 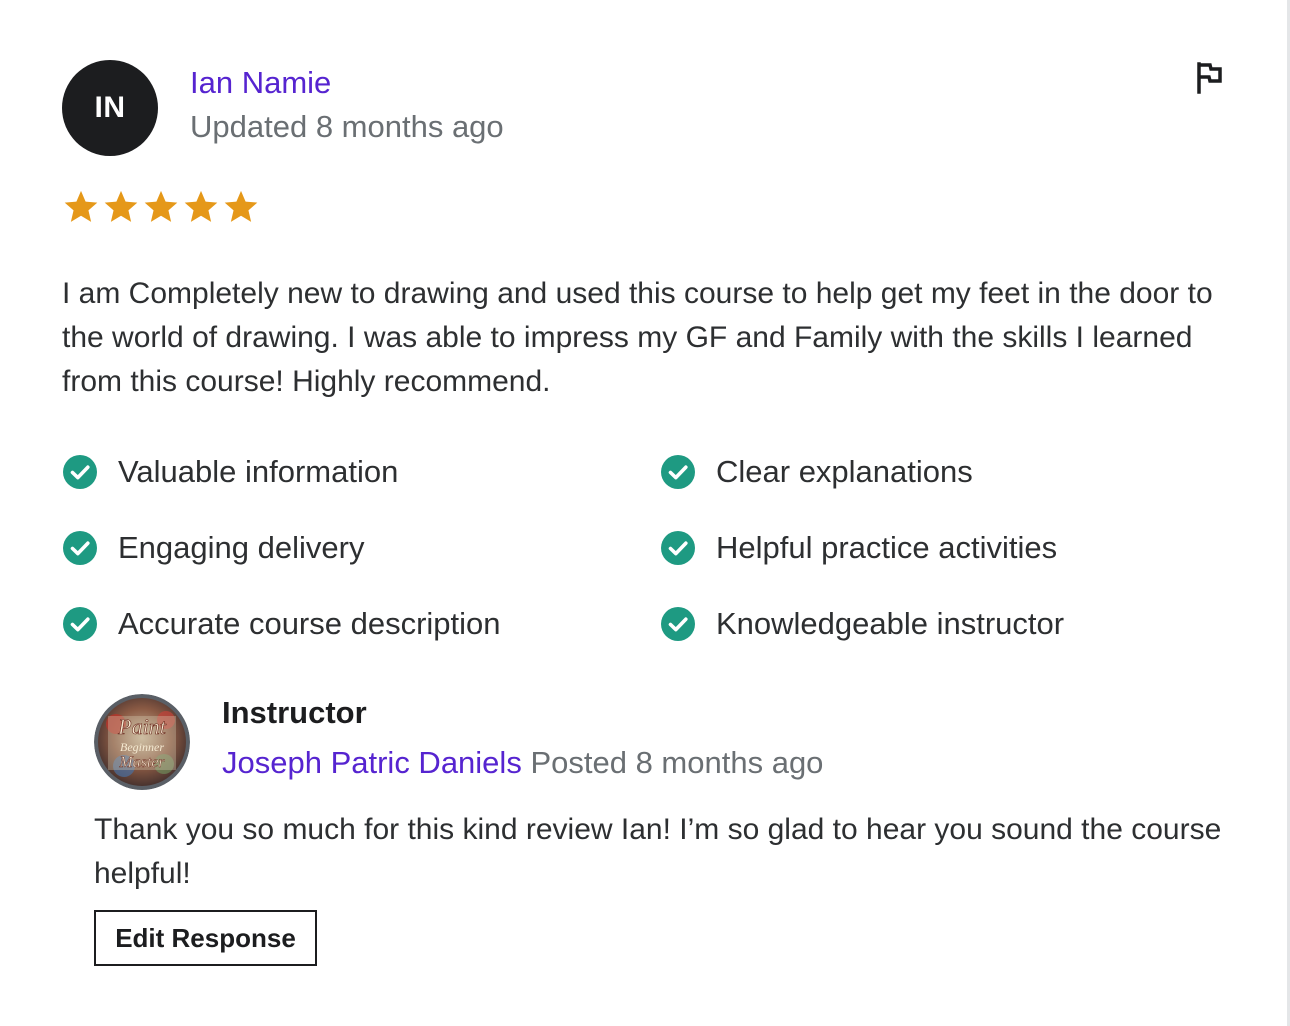 I want to click on response-timestamp: Posted 8 months ago, so click(x=677, y=762).